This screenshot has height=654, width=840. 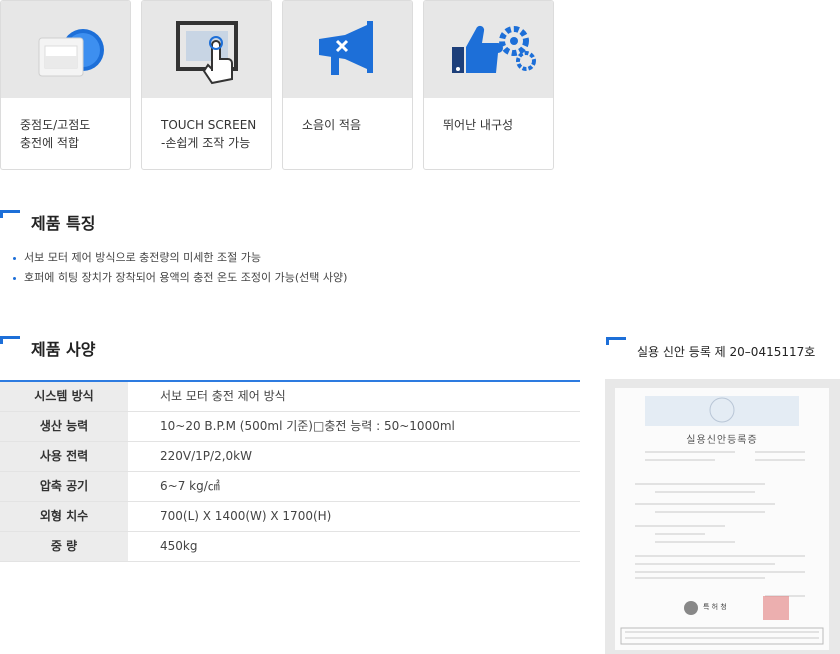 What do you see at coordinates (206, 456) in the screenshot?
I see `spec-value: 220V/1P/2,0kW` at bounding box center [206, 456].